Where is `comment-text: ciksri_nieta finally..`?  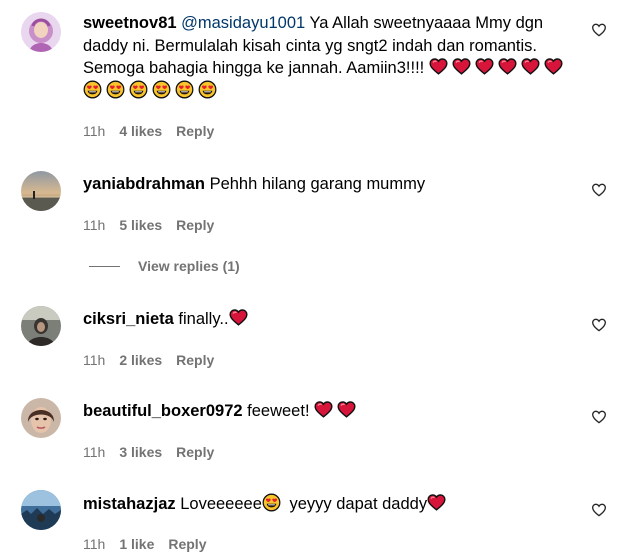 comment-text: ciksri_nieta finally.. is located at coordinates (333, 319).